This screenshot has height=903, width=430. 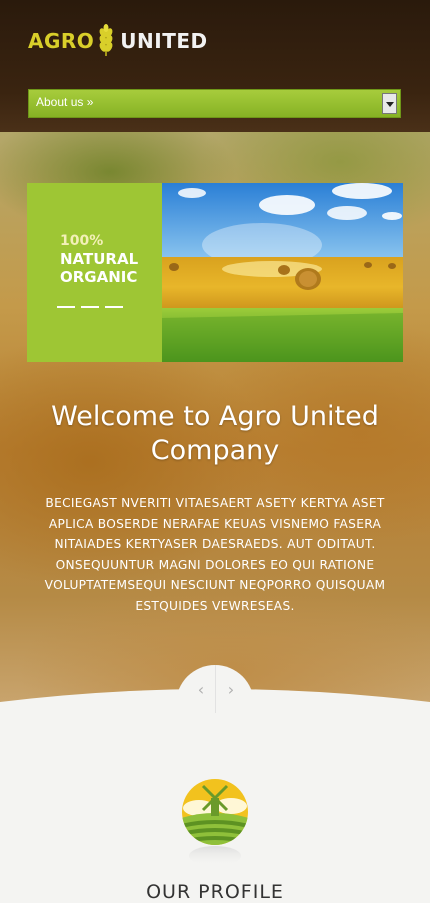 I want to click on banner-line-natural: NATURAL, so click(x=99, y=259).